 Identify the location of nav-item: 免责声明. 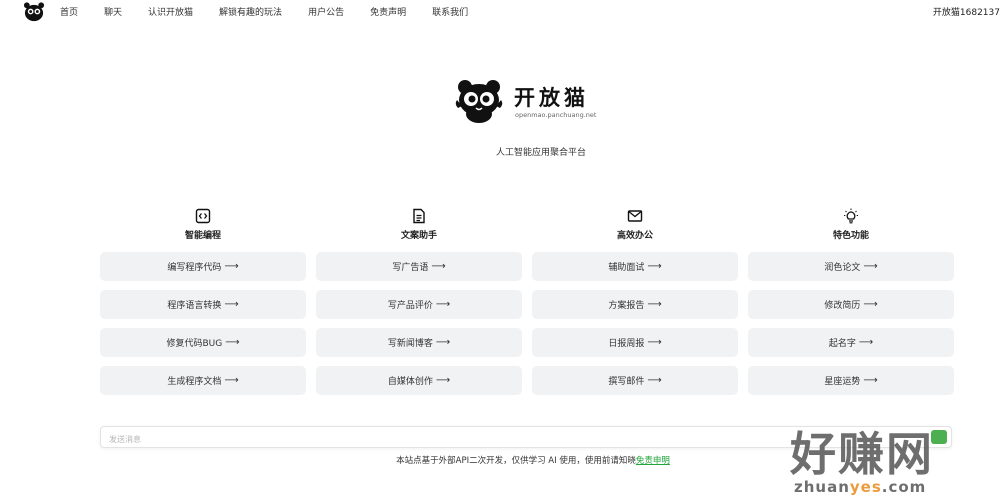
(388, 11).